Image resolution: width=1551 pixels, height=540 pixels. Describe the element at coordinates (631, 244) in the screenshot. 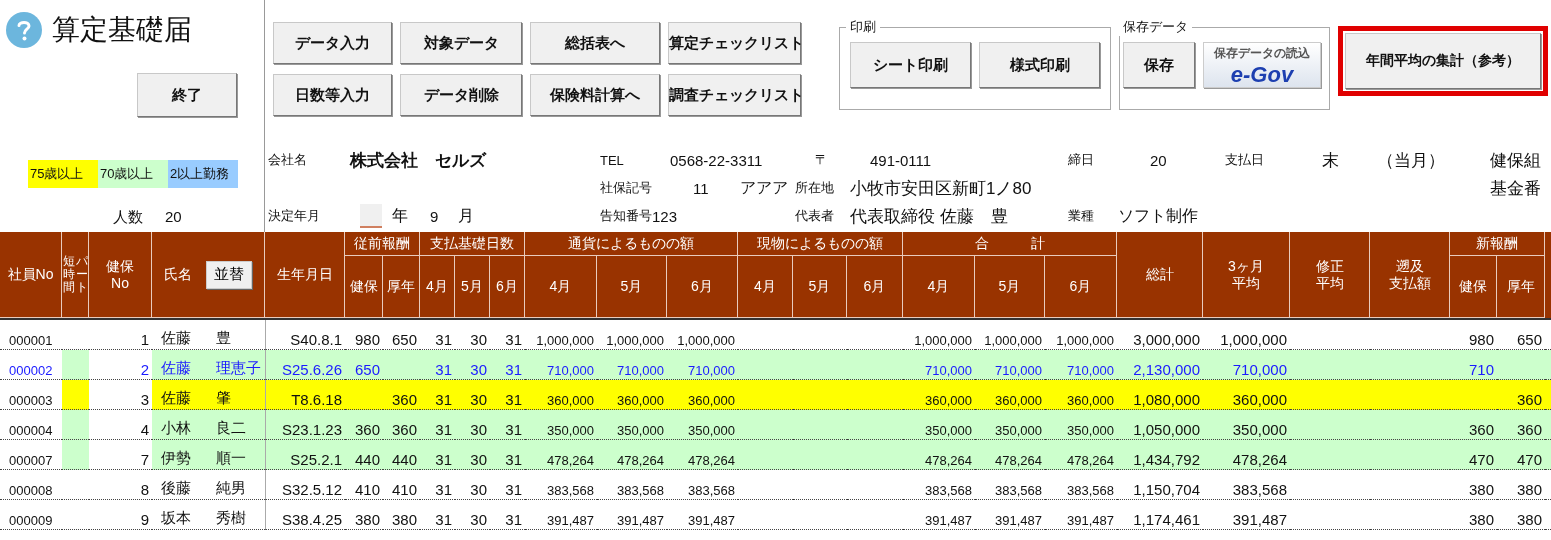

I see `column-group-header: 通貨によるものの額` at that location.